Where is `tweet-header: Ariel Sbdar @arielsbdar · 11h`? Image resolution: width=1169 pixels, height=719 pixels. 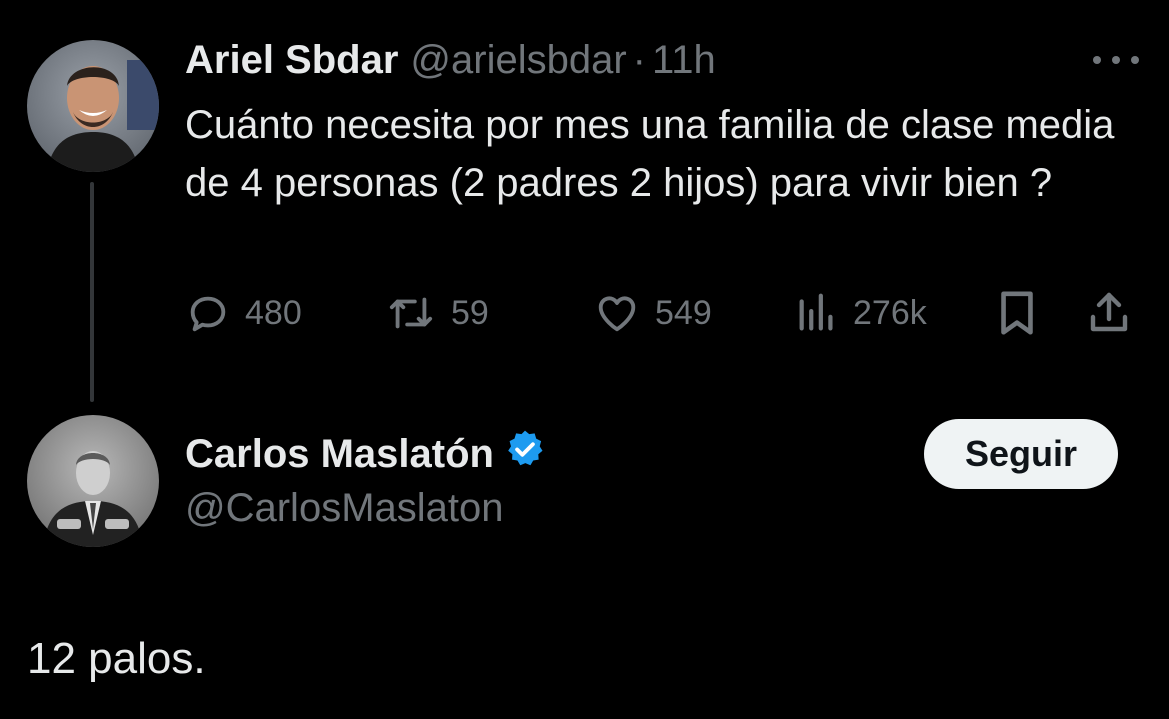
tweet-header: Ariel Sbdar @arielsbdar · 11h is located at coordinates (450, 62).